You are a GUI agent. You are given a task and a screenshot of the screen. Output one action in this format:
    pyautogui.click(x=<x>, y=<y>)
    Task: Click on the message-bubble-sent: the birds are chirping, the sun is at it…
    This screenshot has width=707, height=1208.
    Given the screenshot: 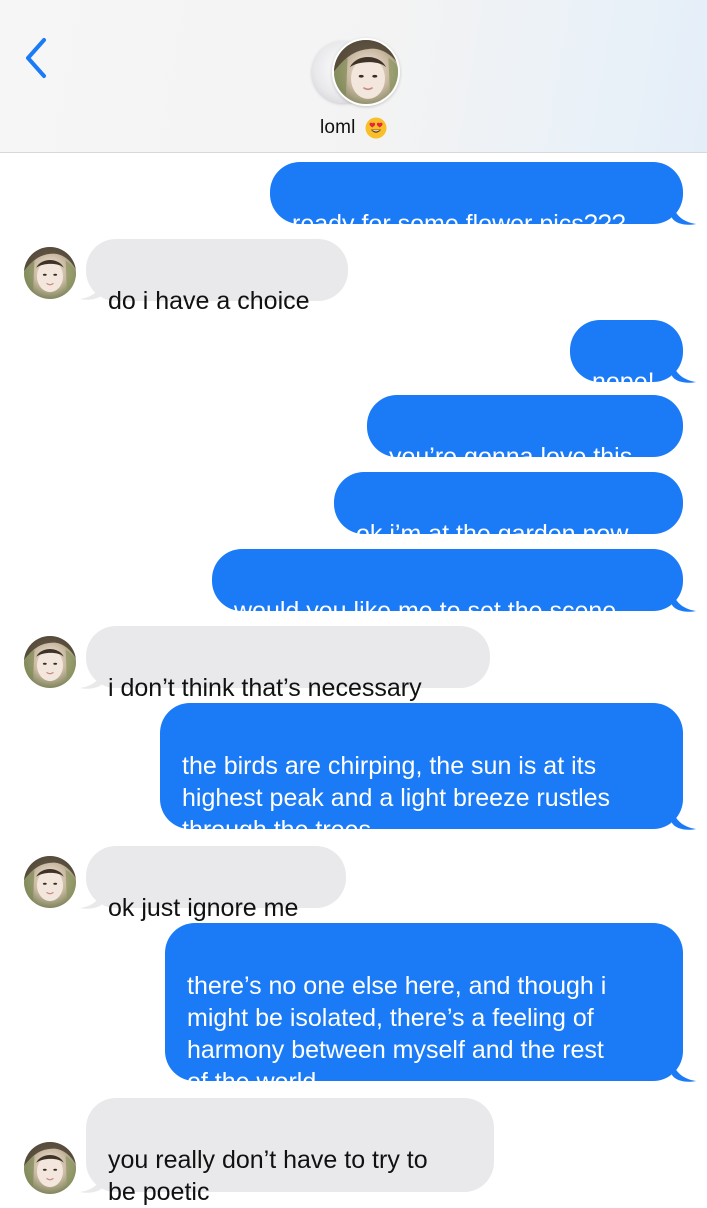 What is the action you would take?
    pyautogui.click(x=421, y=773)
    